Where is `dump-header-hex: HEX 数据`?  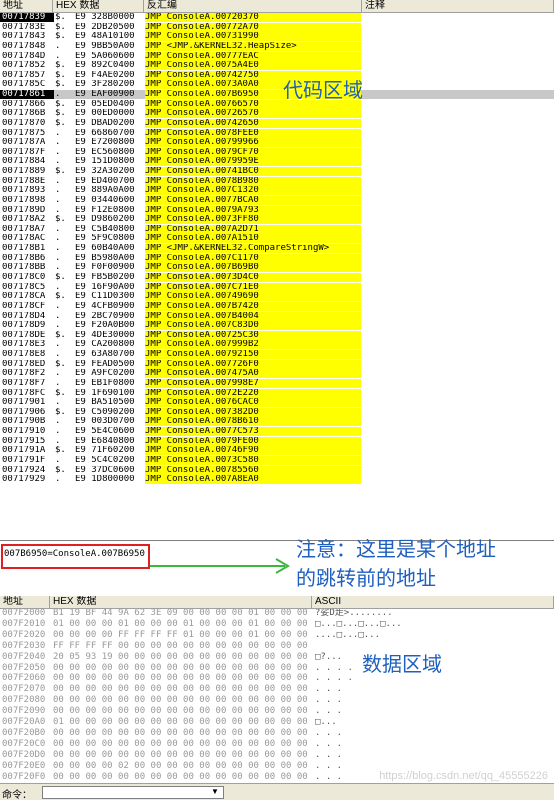 dump-header-hex: HEX 数据 is located at coordinates (181, 602).